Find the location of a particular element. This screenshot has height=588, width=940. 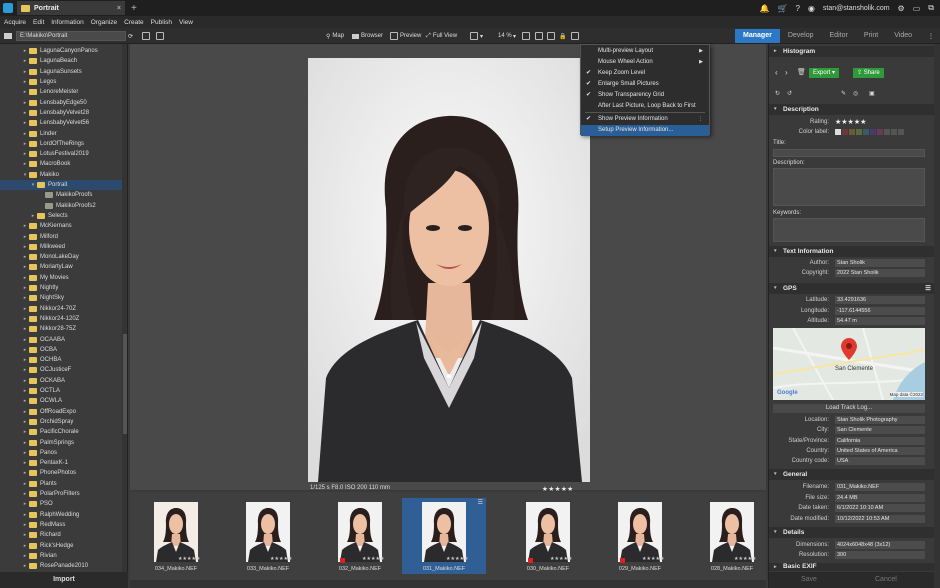

more-icon: ⋮ is located at coordinates (931, 36).